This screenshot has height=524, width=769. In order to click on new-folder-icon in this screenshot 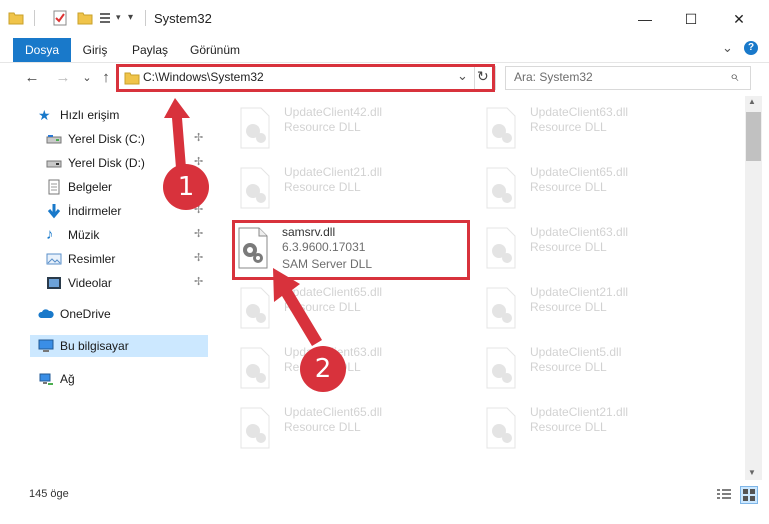, I will do `click(85, 18)`.